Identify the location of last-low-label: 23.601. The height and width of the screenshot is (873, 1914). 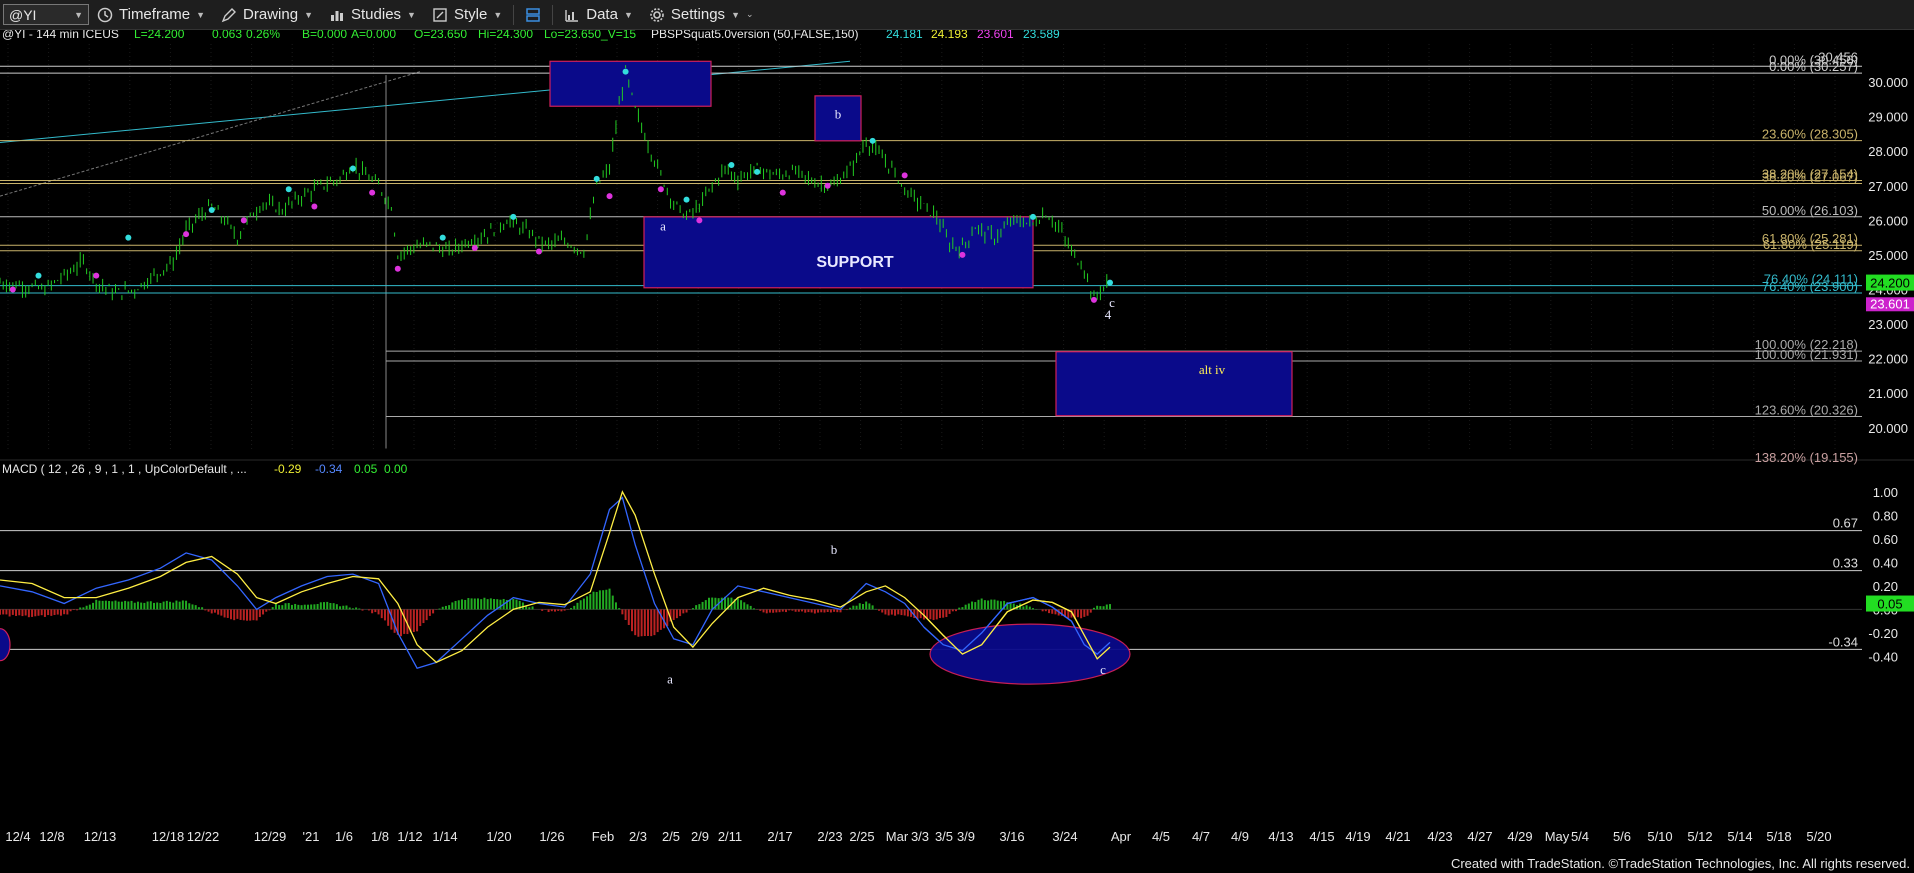
(1890, 303).